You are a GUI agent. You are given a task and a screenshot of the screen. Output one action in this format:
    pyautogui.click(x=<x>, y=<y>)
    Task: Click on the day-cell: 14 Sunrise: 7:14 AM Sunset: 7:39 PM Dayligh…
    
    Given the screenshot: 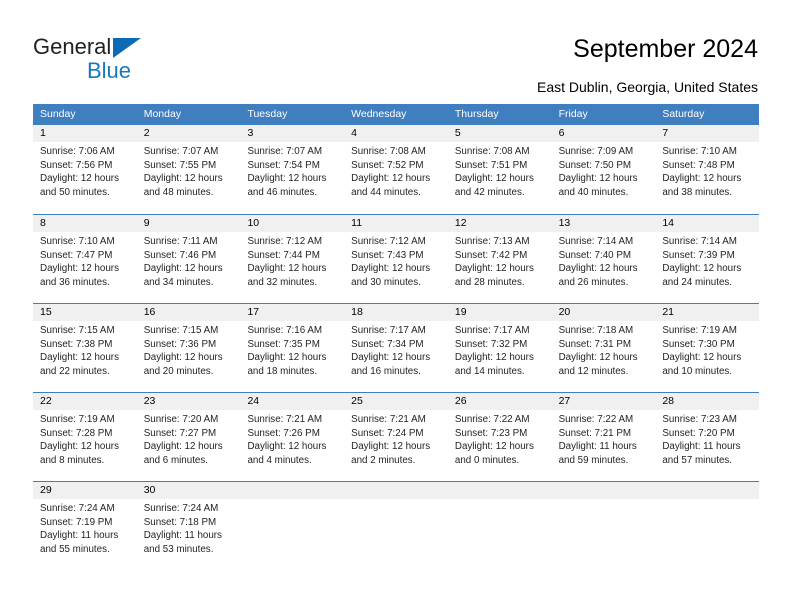 What is the action you would take?
    pyautogui.click(x=707, y=259)
    